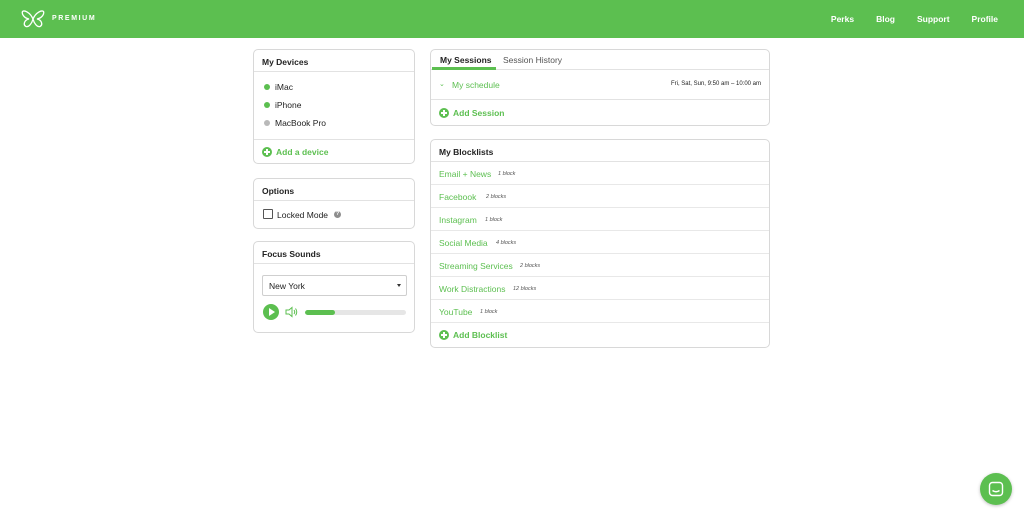  I want to click on device-item-iphone: iPhone, so click(282, 105).